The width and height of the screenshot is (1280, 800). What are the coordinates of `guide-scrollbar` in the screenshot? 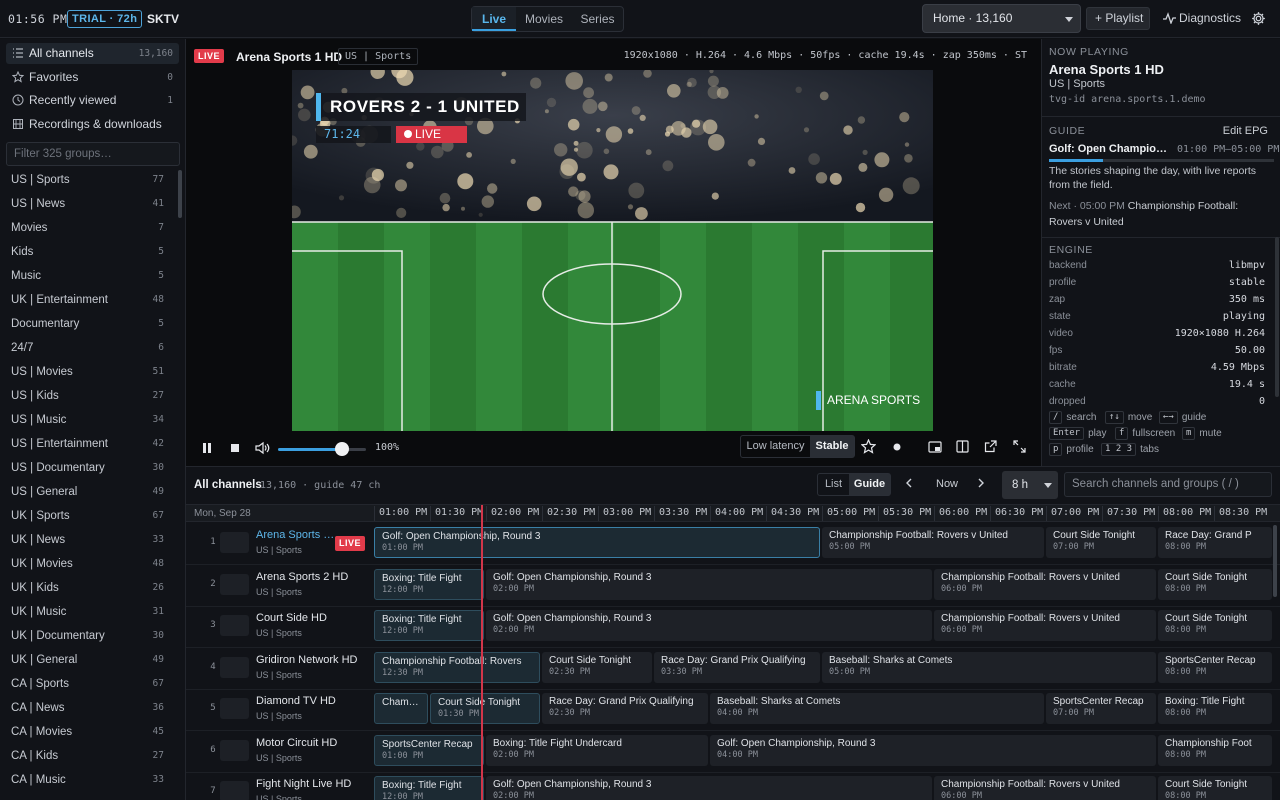 It's located at (1275, 561).